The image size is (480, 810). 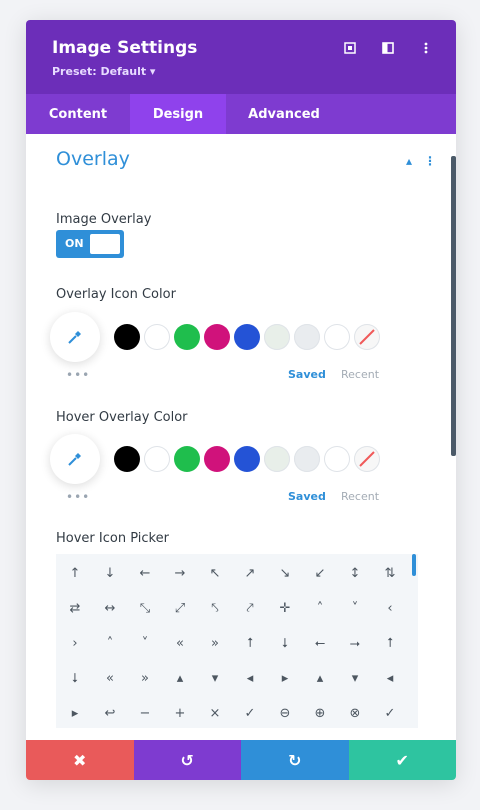 What do you see at coordinates (402, 760) in the screenshot?
I see `save-button: ✔` at bounding box center [402, 760].